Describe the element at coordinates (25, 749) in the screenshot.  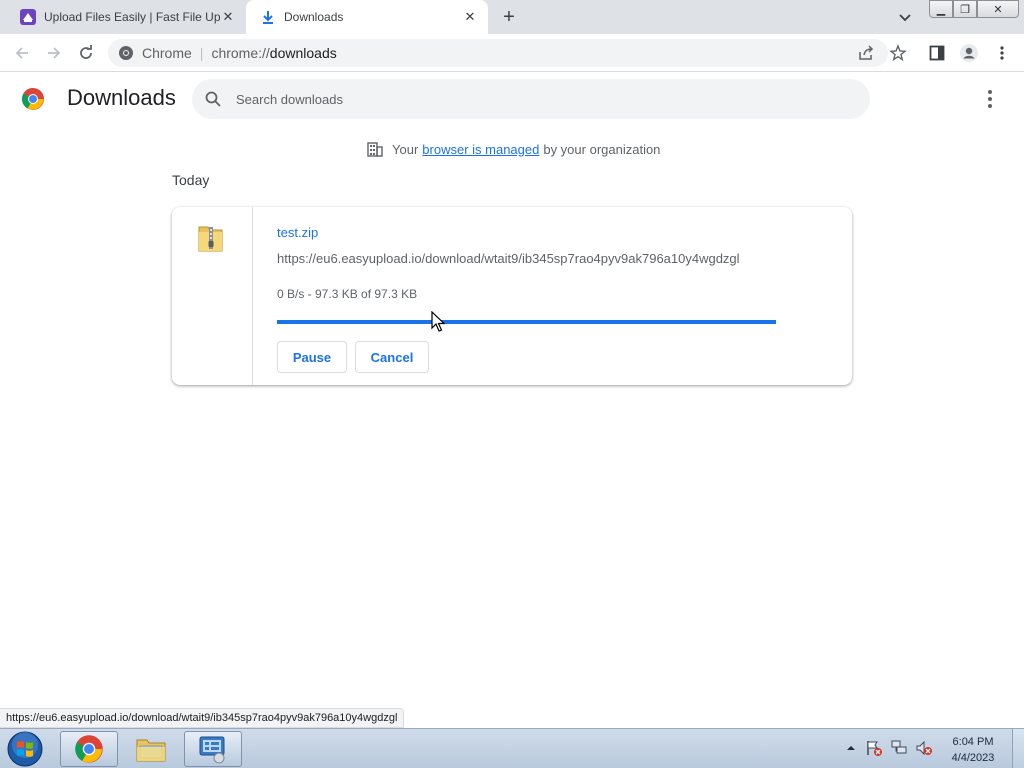
I see `windows-start-icon` at that location.